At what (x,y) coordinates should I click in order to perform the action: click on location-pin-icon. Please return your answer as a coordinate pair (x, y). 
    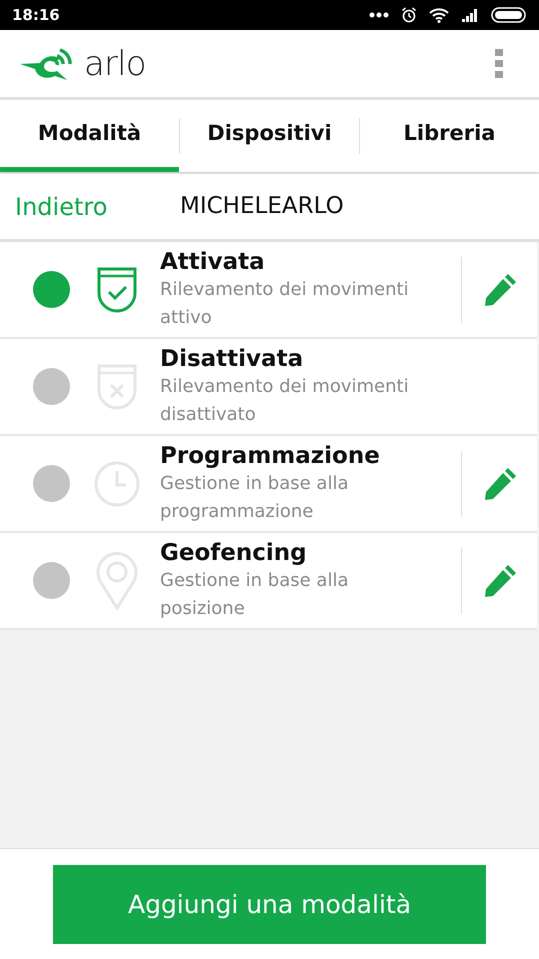
    Looking at the image, I should click on (117, 580).